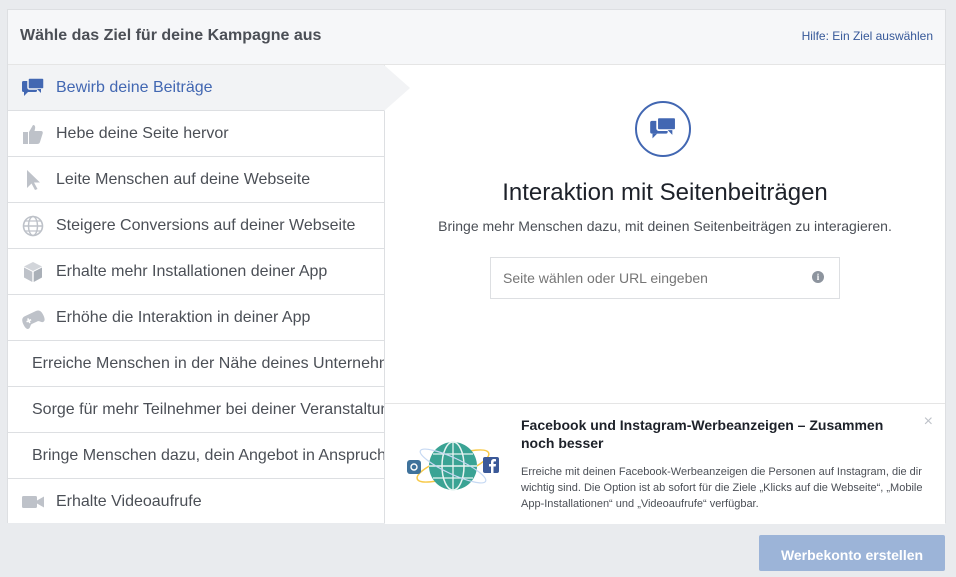 Image resolution: width=956 pixels, height=577 pixels. Describe the element at coordinates (33, 134) in the screenshot. I see `thumbs-up-icon` at that location.